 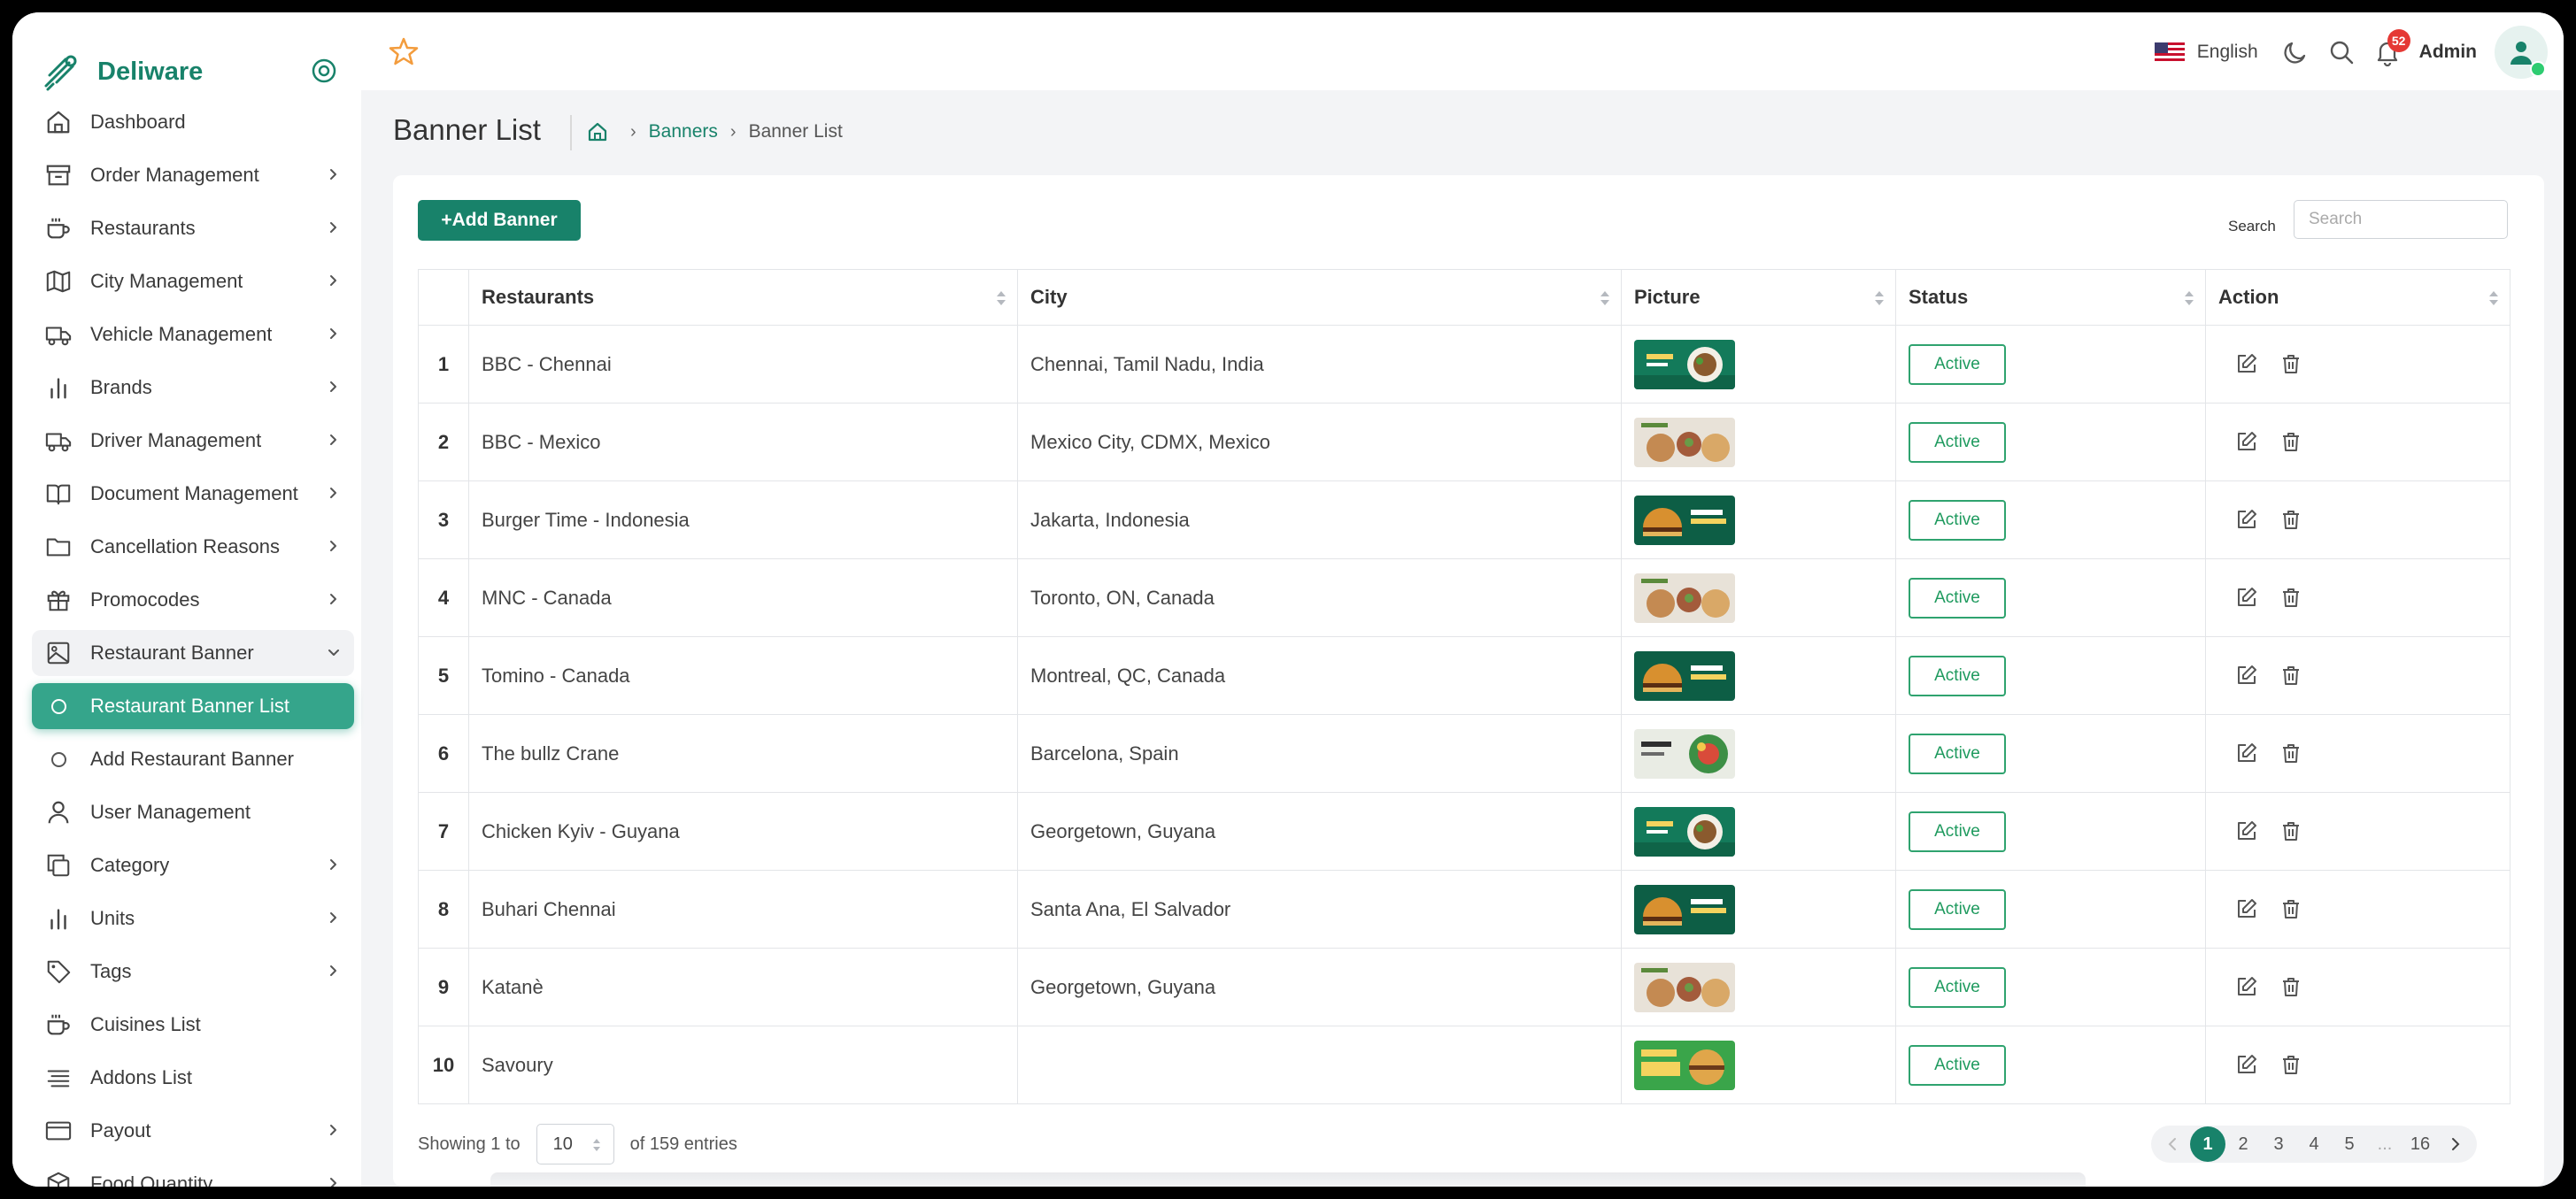 I want to click on sidebar-item-cuisines-list: Cuisines List, so click(x=193, y=1025).